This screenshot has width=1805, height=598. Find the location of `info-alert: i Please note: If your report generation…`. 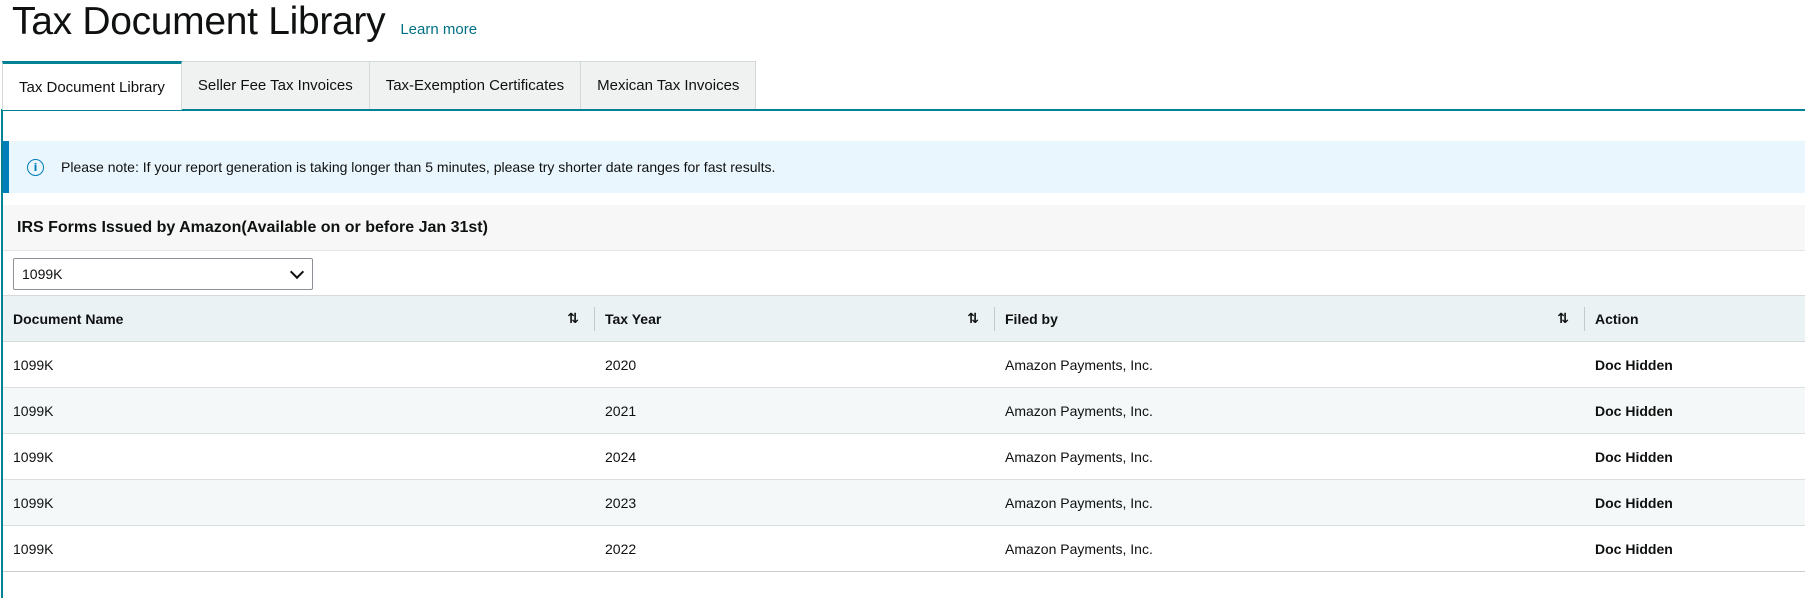

info-alert: i Please note: If your report generation… is located at coordinates (904, 167).